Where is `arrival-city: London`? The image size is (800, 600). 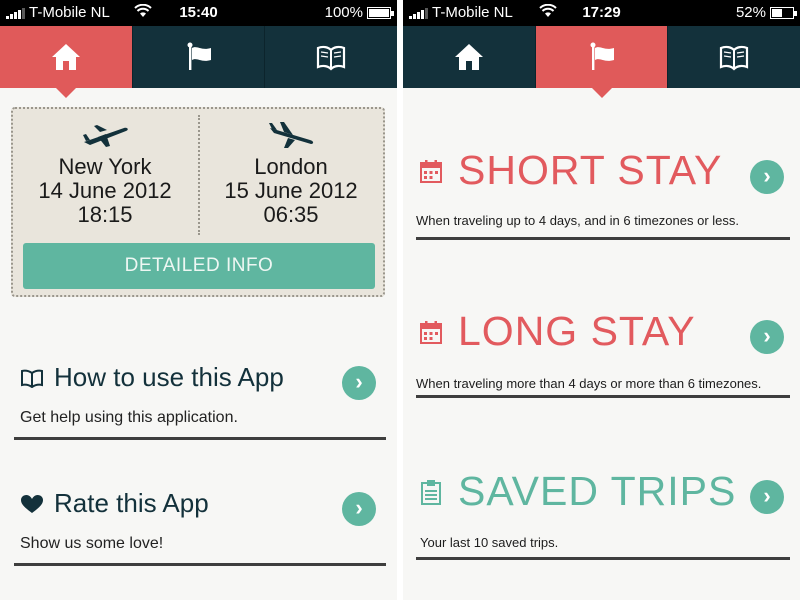 arrival-city: London is located at coordinates (291, 166).